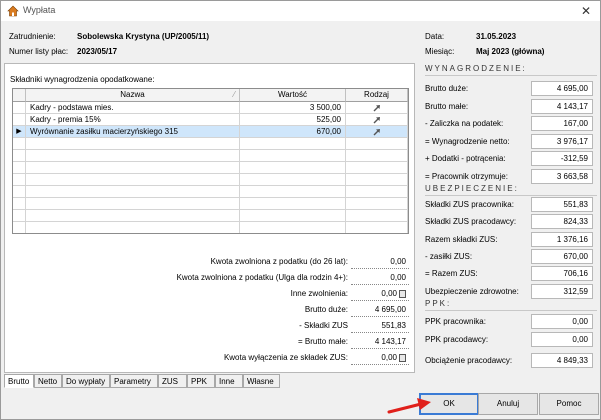 This screenshot has height=420, width=601. Describe the element at coordinates (133, 120) in the screenshot. I see `row-name-cell: Kadry - premia 15%` at that location.